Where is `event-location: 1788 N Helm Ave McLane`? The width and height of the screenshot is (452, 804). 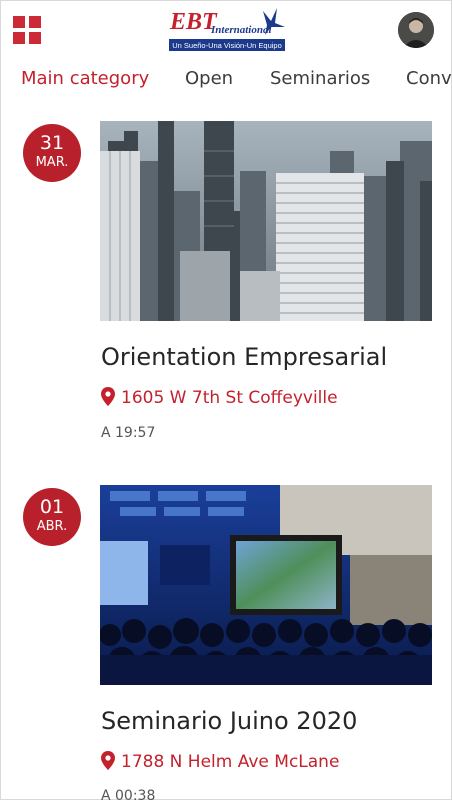 event-location: 1788 N Helm Ave McLane is located at coordinates (220, 761).